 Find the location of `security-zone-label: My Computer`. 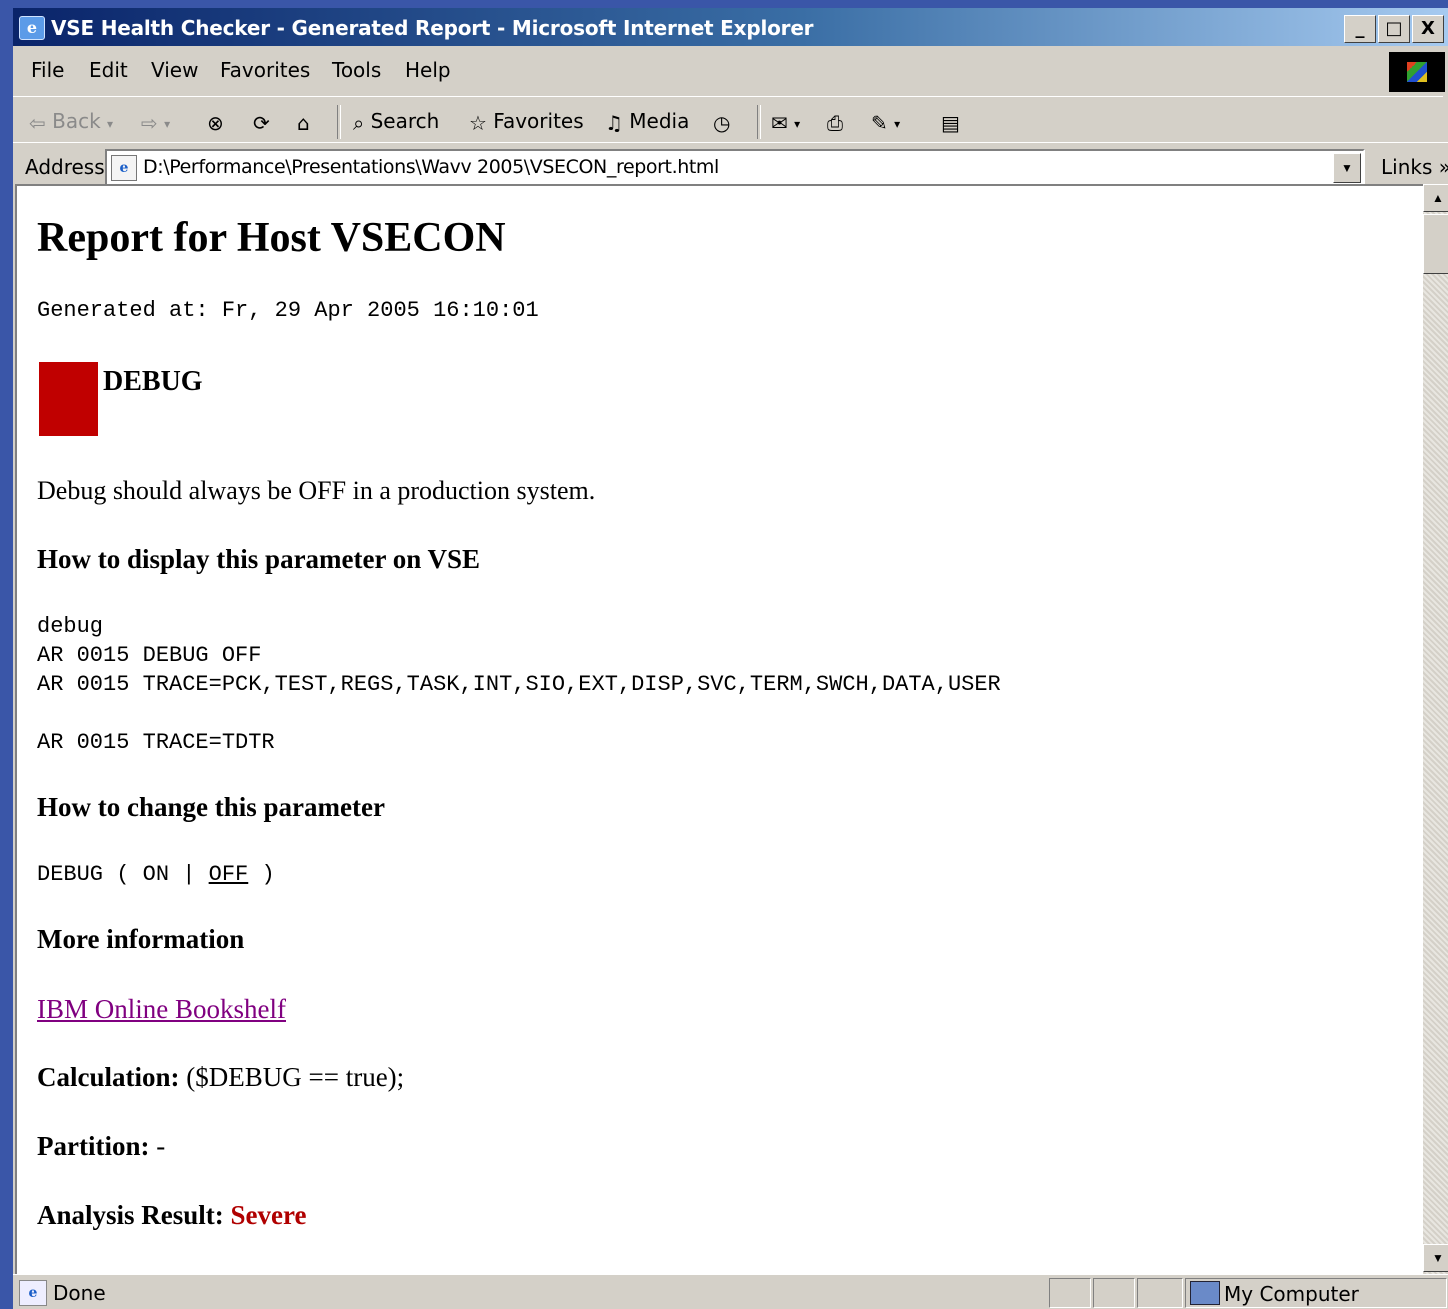

security-zone-label: My Computer is located at coordinates (1291, 1294).